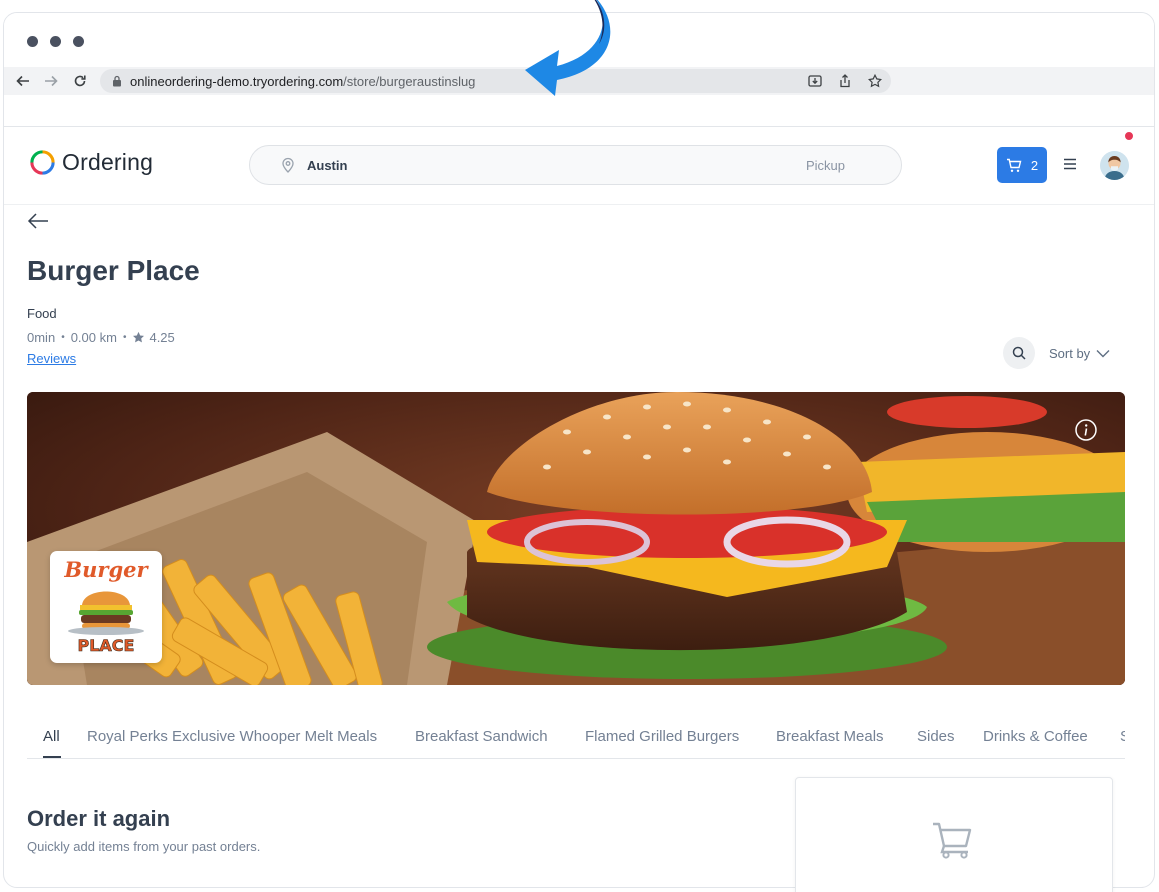 This screenshot has height=892, width=1159. What do you see at coordinates (41, 337) in the screenshot?
I see `delivery-time: 0min` at bounding box center [41, 337].